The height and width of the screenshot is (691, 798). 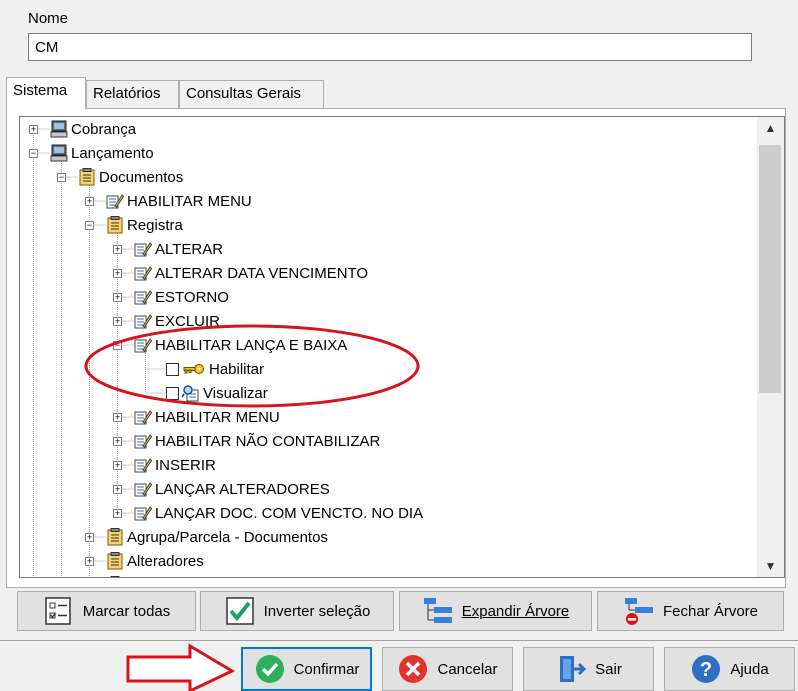 I want to click on tree-node-label: Documentos, so click(x=141, y=177).